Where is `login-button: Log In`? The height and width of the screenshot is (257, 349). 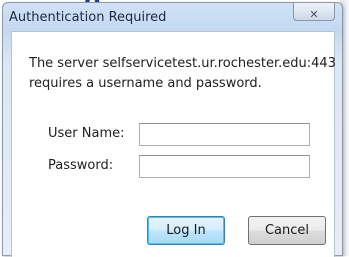 login-button: Log In is located at coordinates (186, 230).